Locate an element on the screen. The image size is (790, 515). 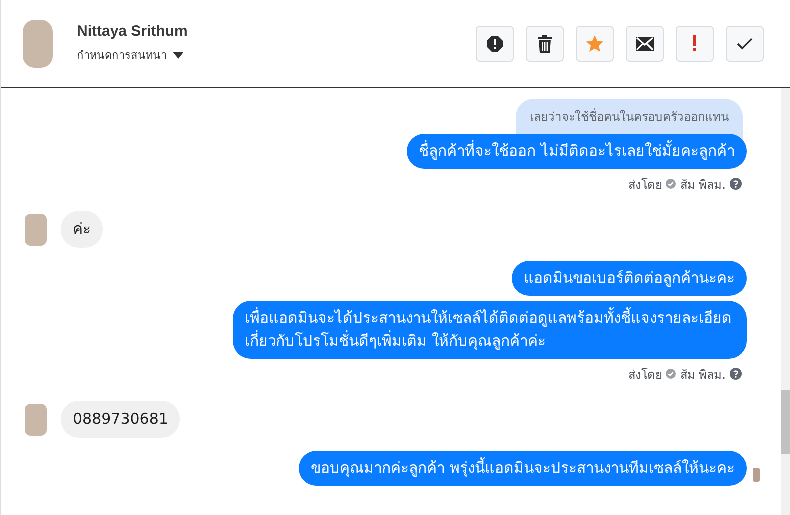
exclamation-icon is located at coordinates (695, 43).